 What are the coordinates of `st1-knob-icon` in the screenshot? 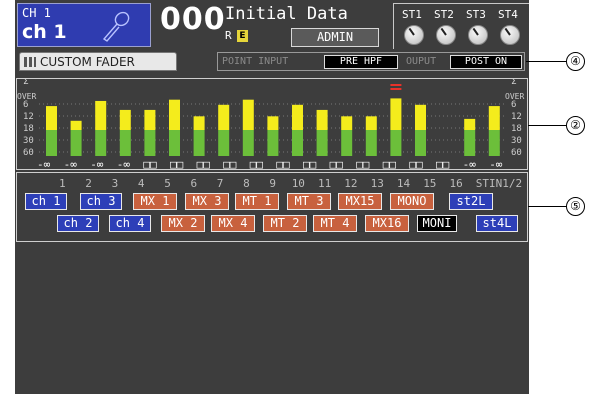 It's located at (414, 35).